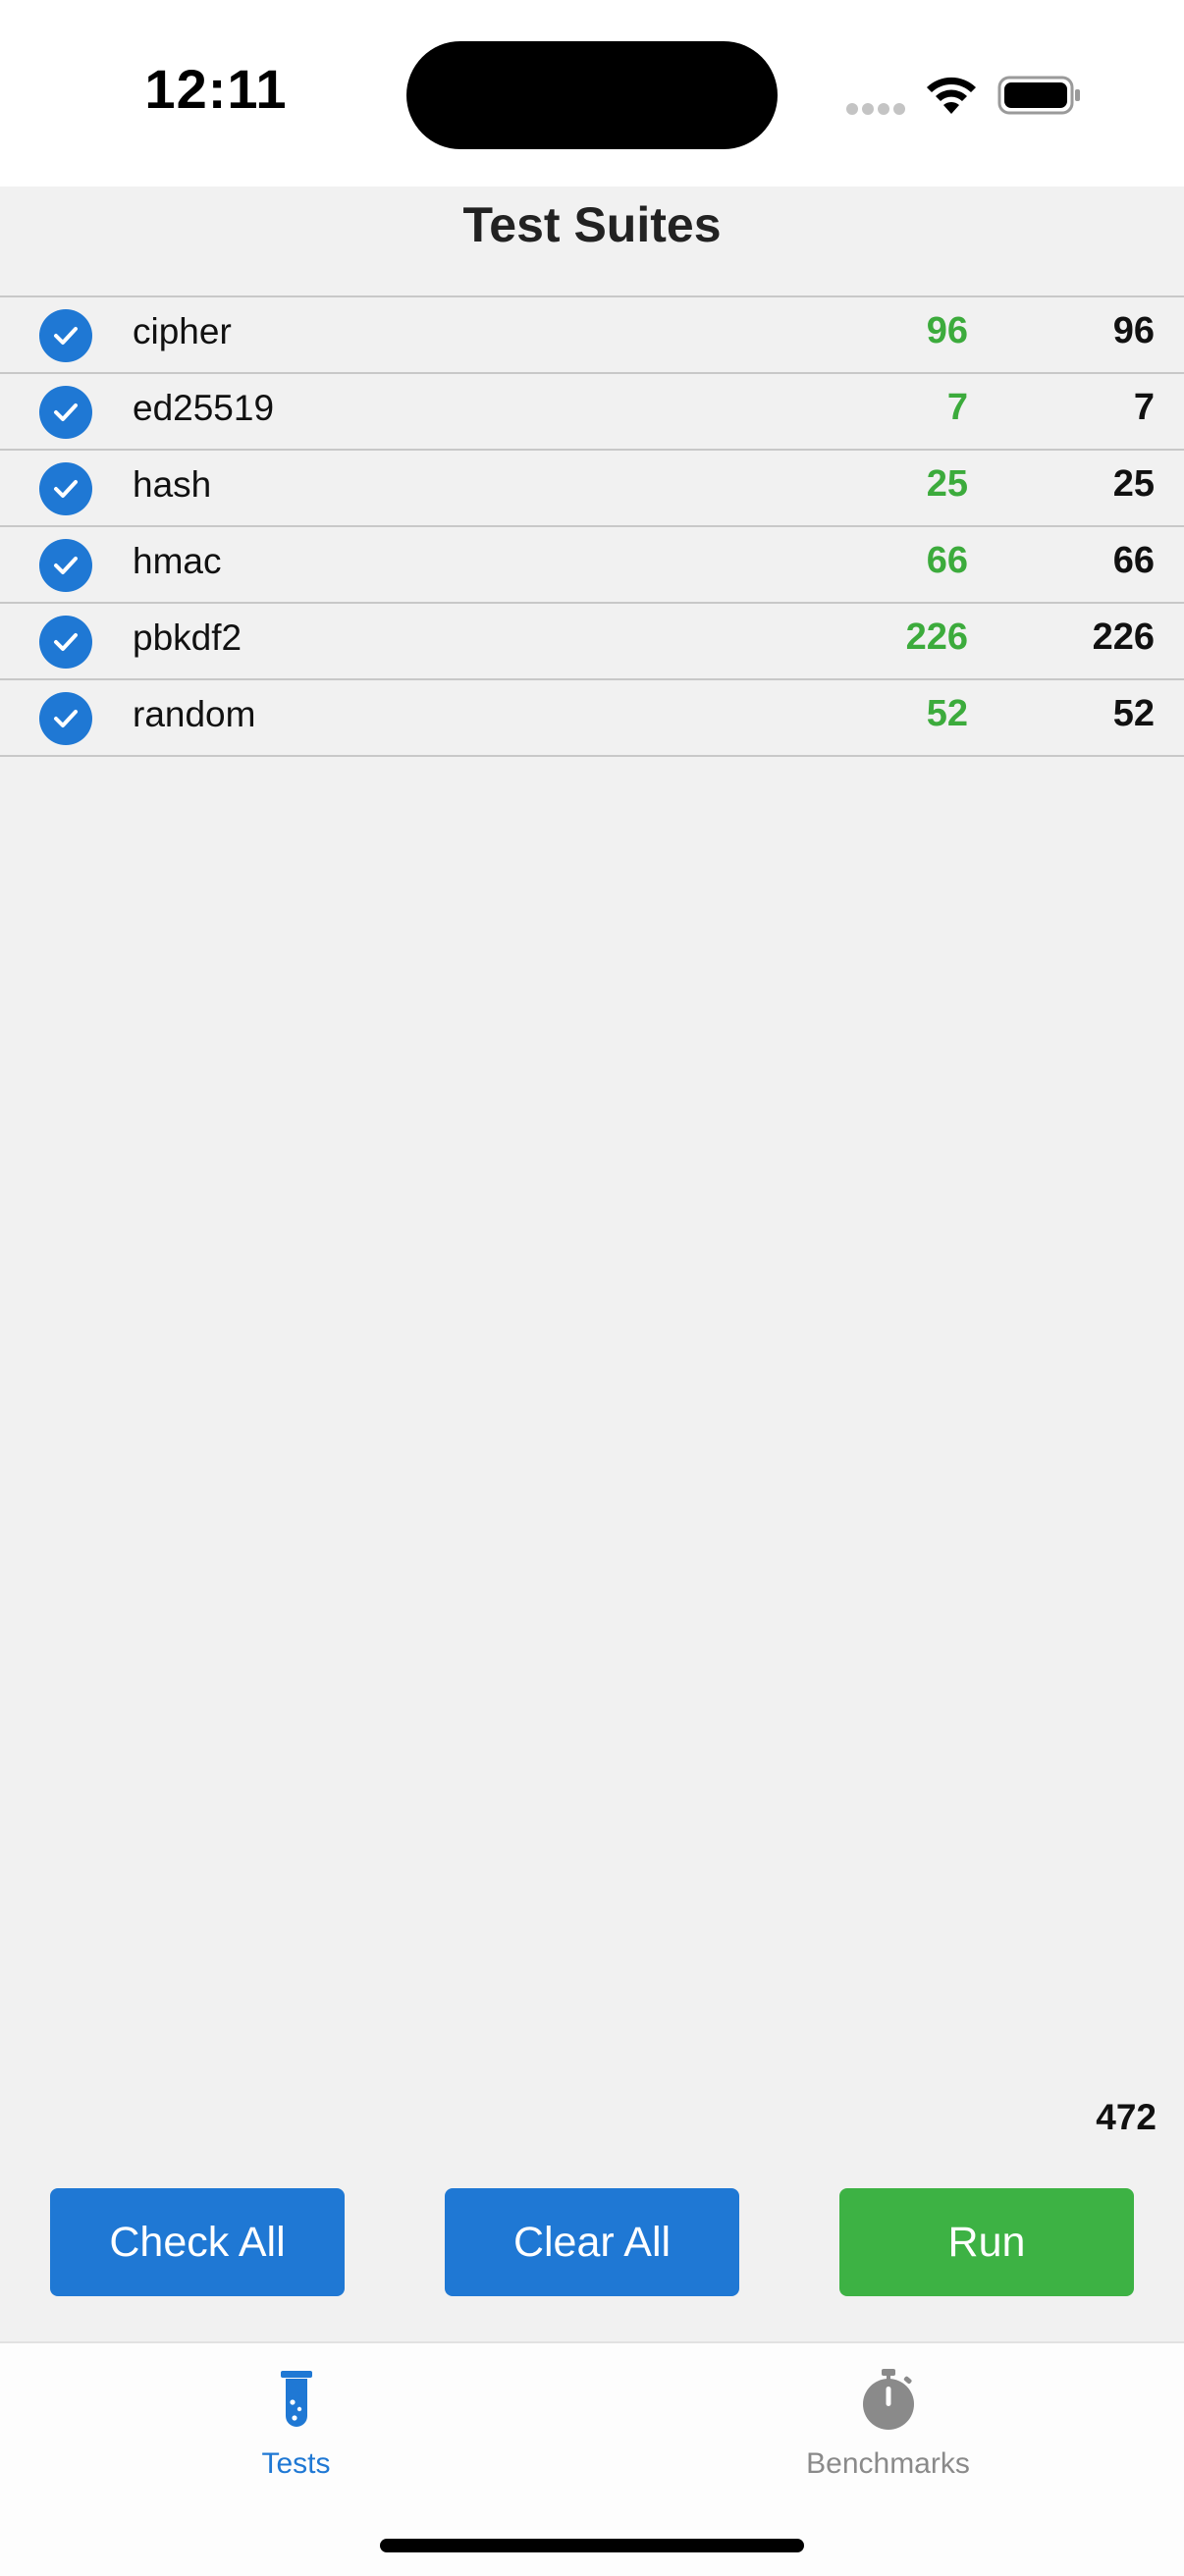  What do you see at coordinates (888, 2399) in the screenshot?
I see `stopwatch-icon` at bounding box center [888, 2399].